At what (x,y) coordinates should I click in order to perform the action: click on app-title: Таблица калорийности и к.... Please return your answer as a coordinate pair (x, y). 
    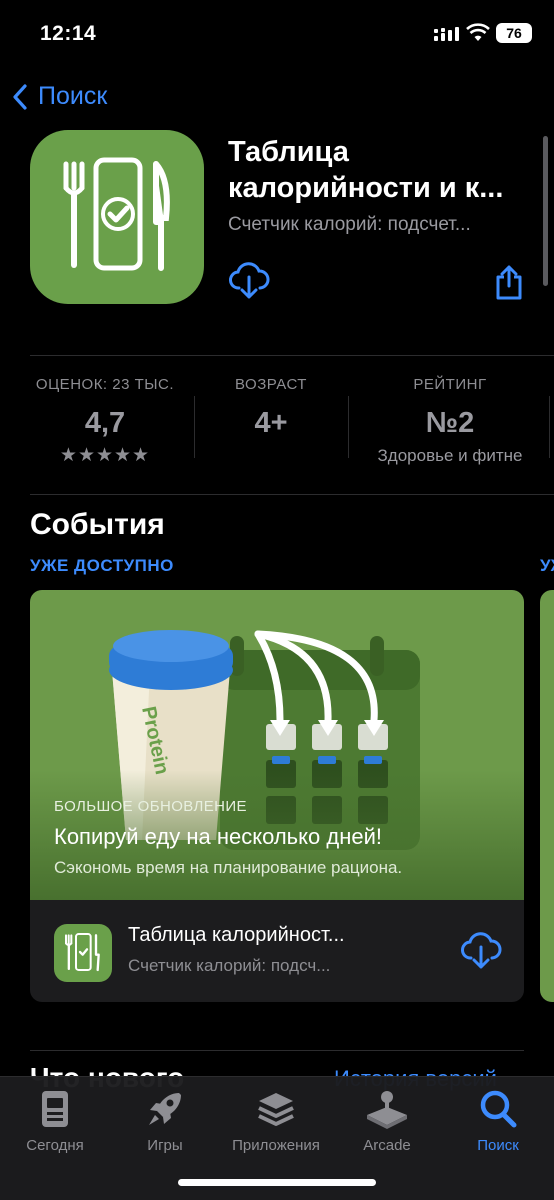
    Looking at the image, I should click on (383, 170).